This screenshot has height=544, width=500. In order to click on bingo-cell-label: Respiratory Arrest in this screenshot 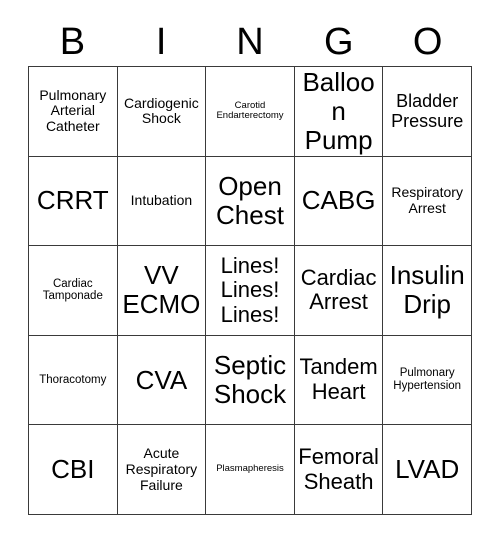, I will do `click(427, 200)`.